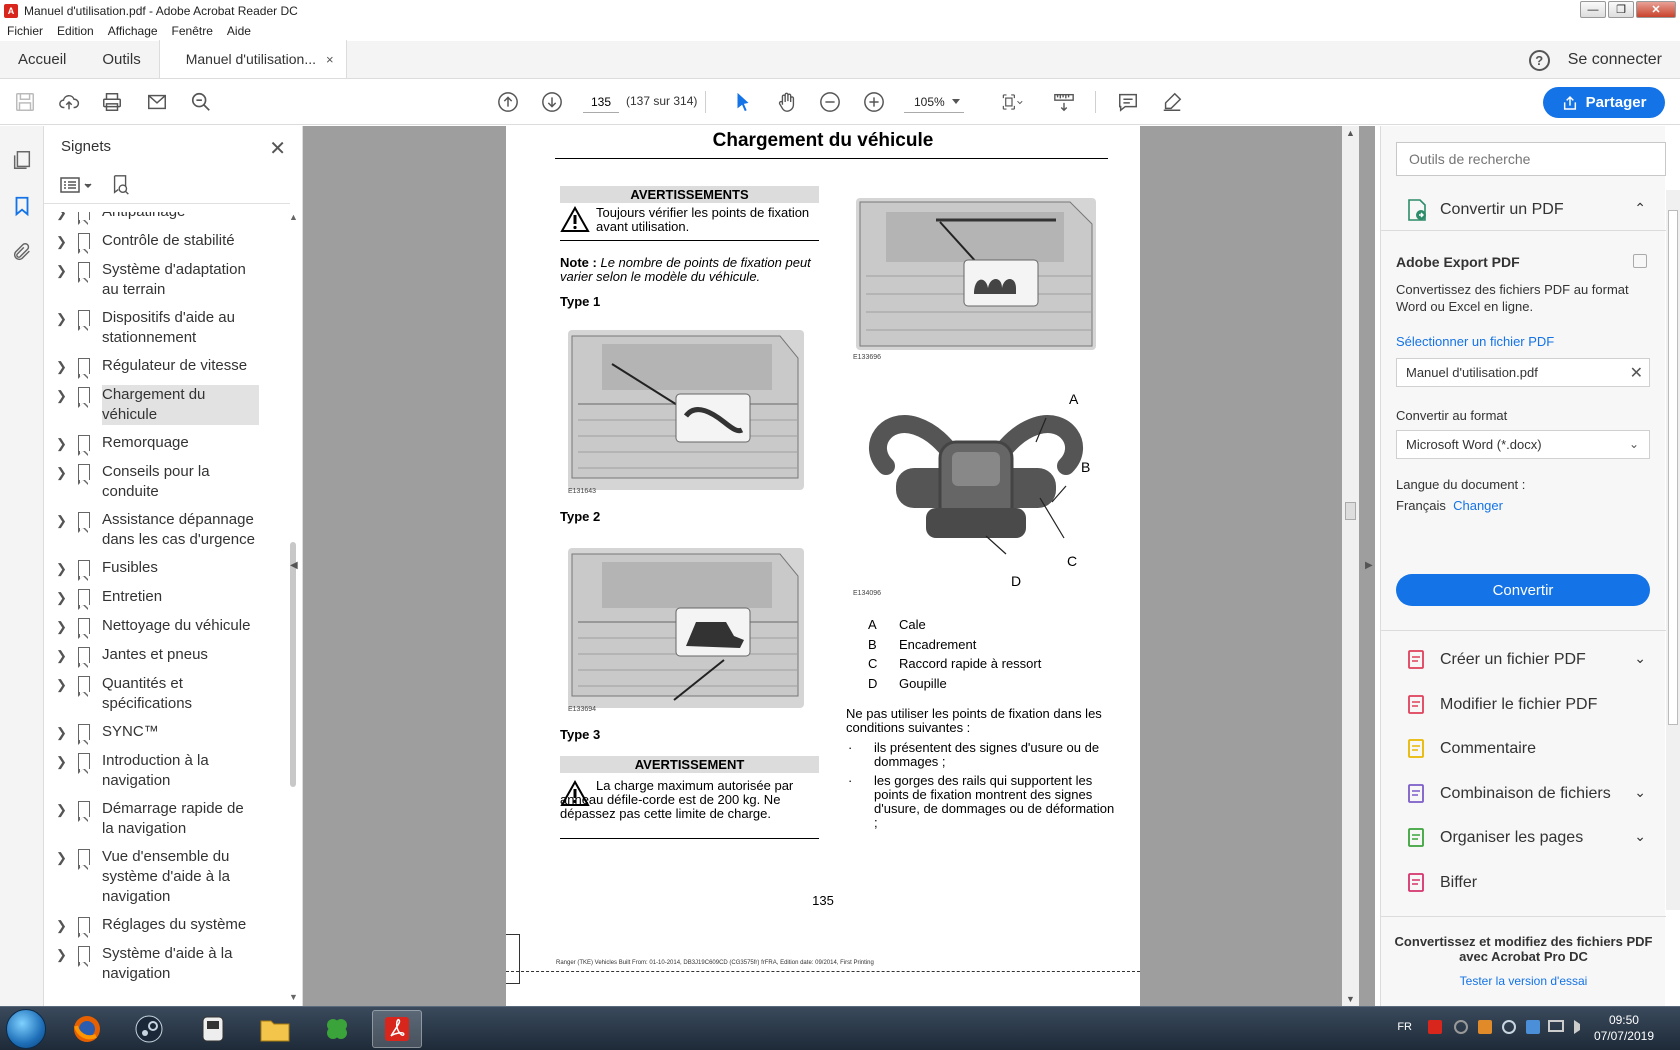 The height and width of the screenshot is (1050, 1680). I want to click on bookmarks-icon, so click(22, 206).